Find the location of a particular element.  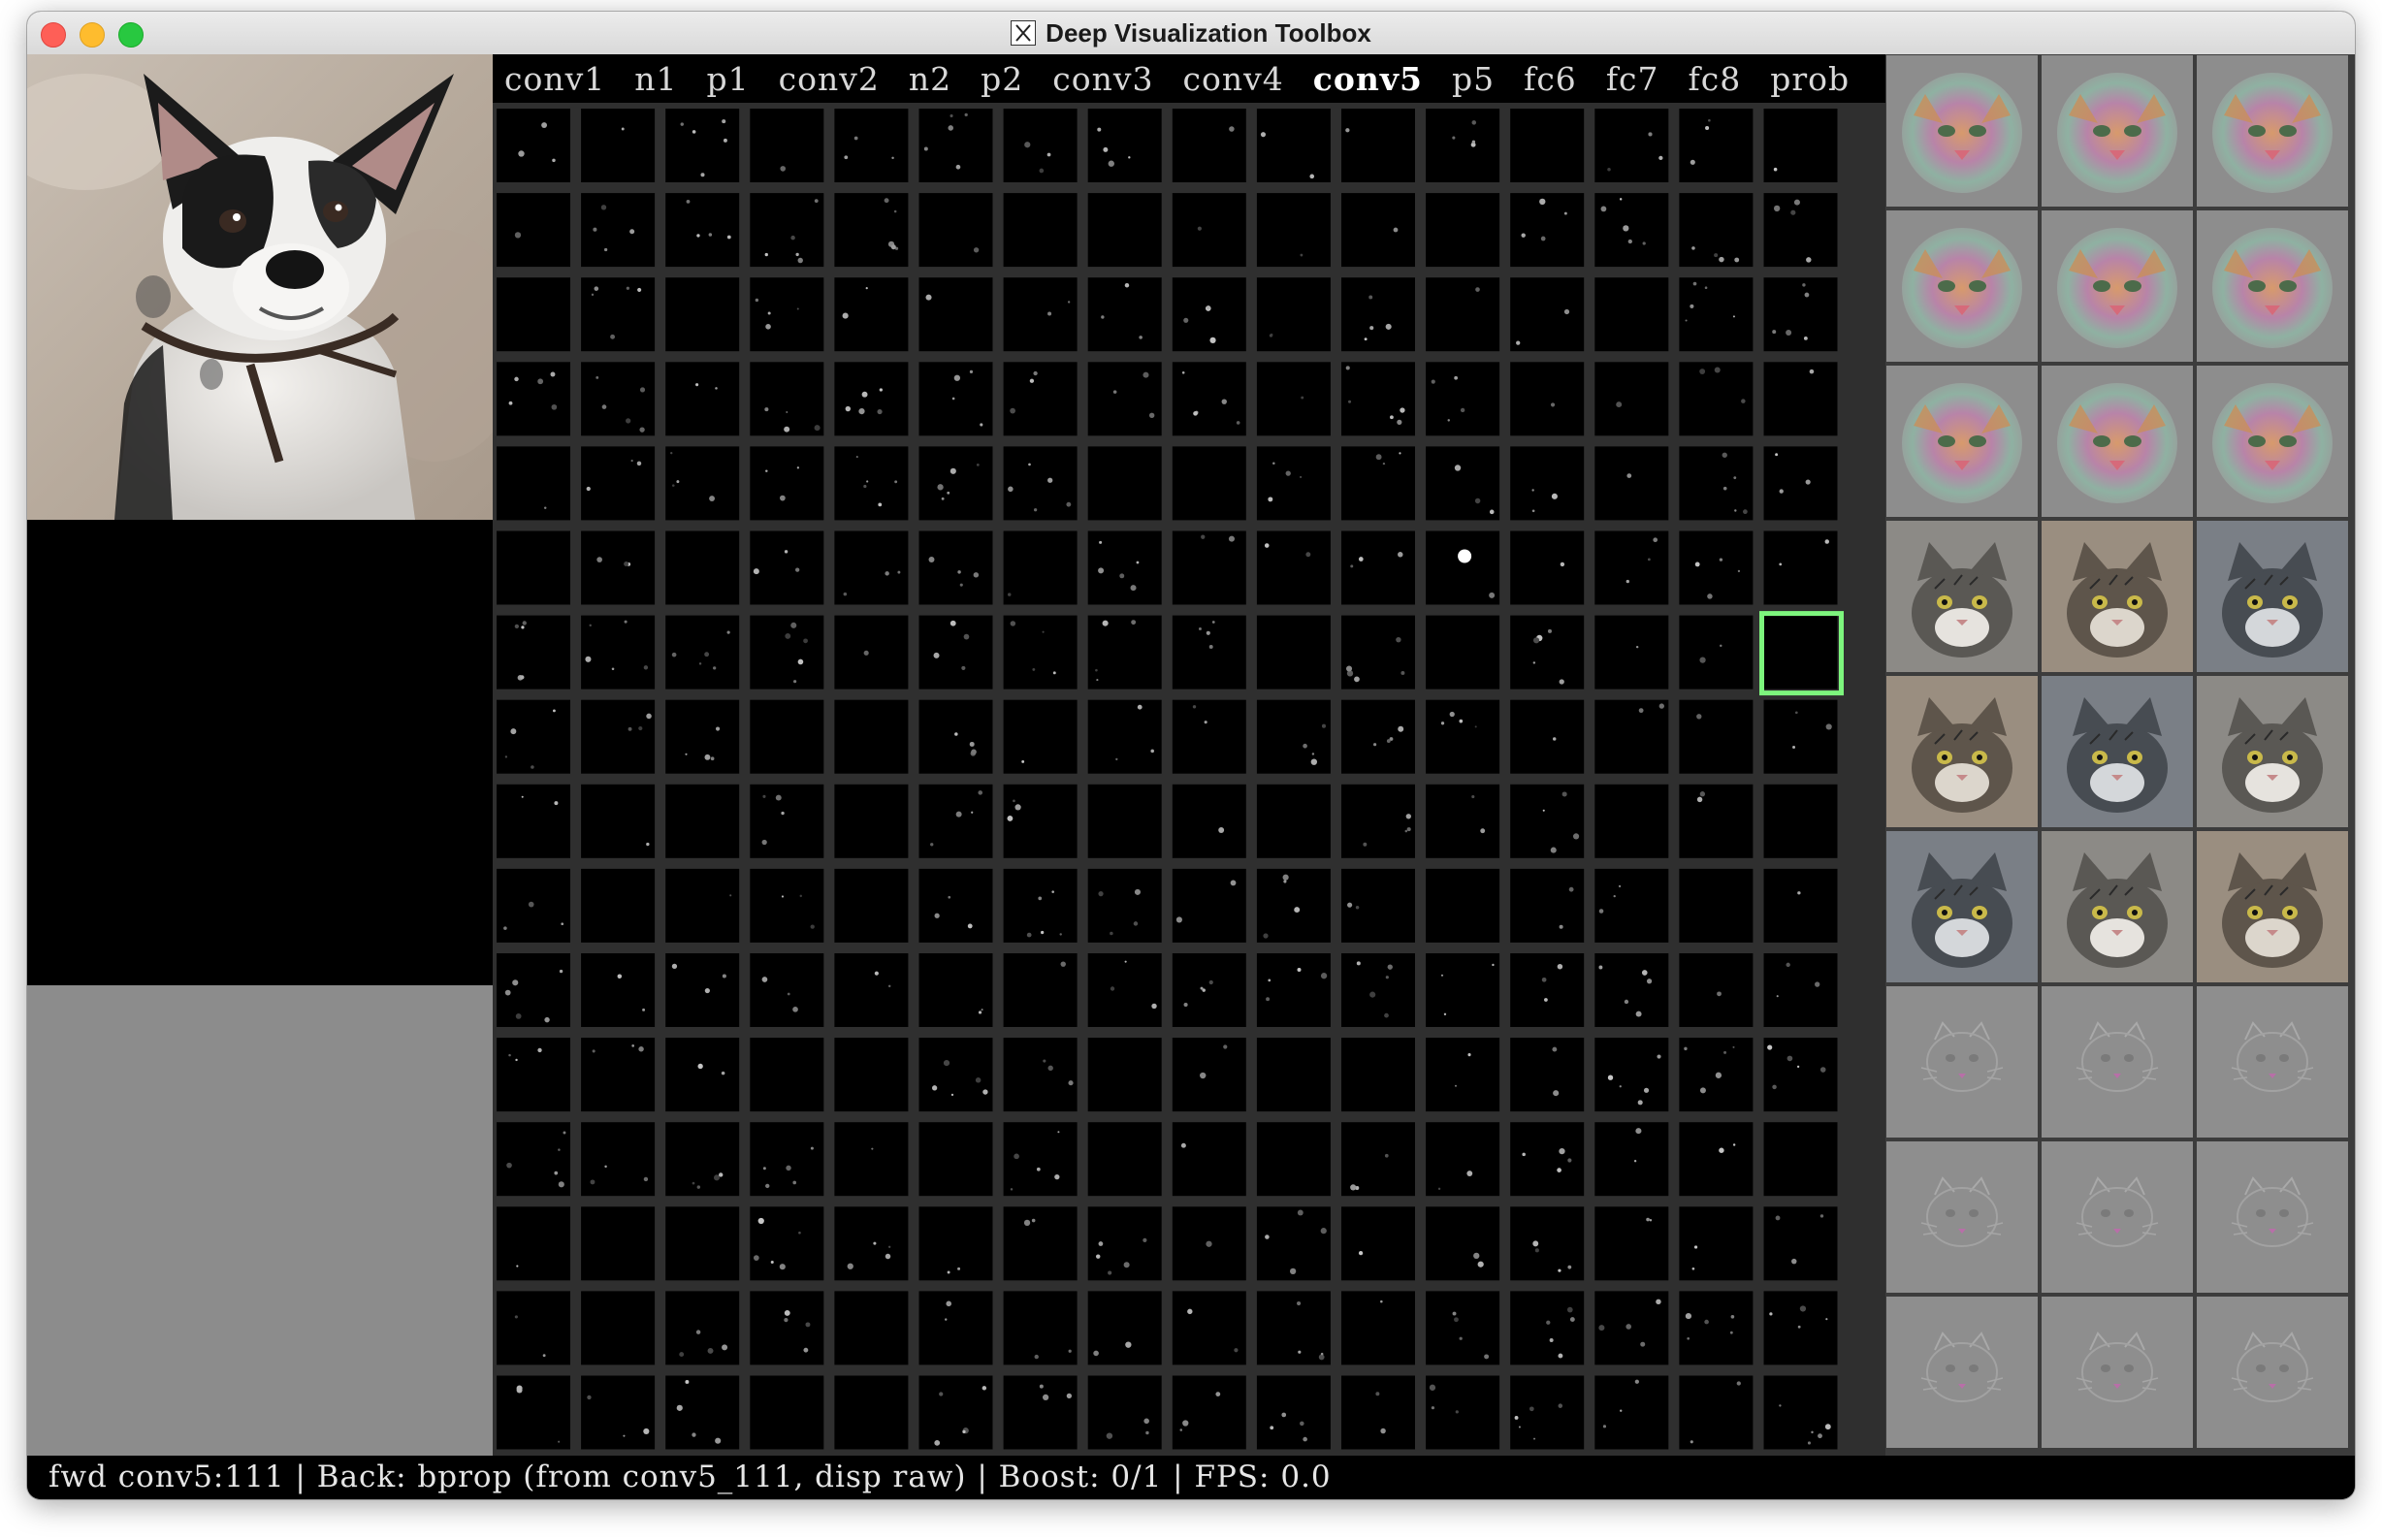

layer-tab-conv1: conv1 is located at coordinates (554, 79).